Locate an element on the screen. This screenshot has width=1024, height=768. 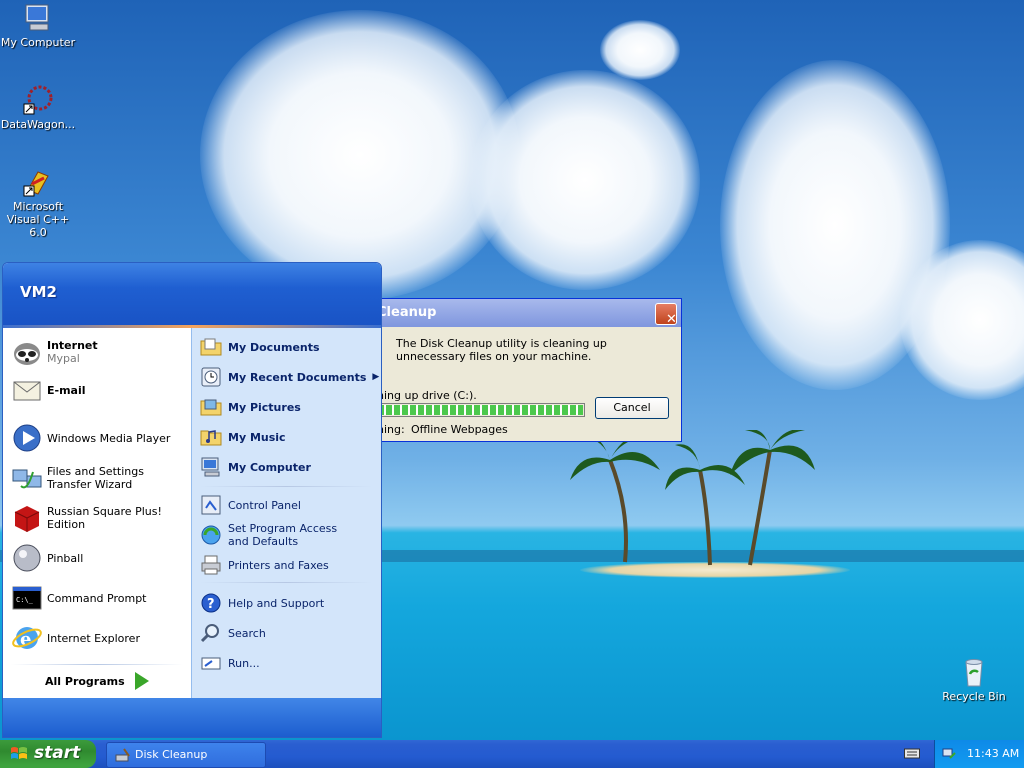
menu-item-label: Files and Settings Transfer Wizard is located at coordinates (95, 478).